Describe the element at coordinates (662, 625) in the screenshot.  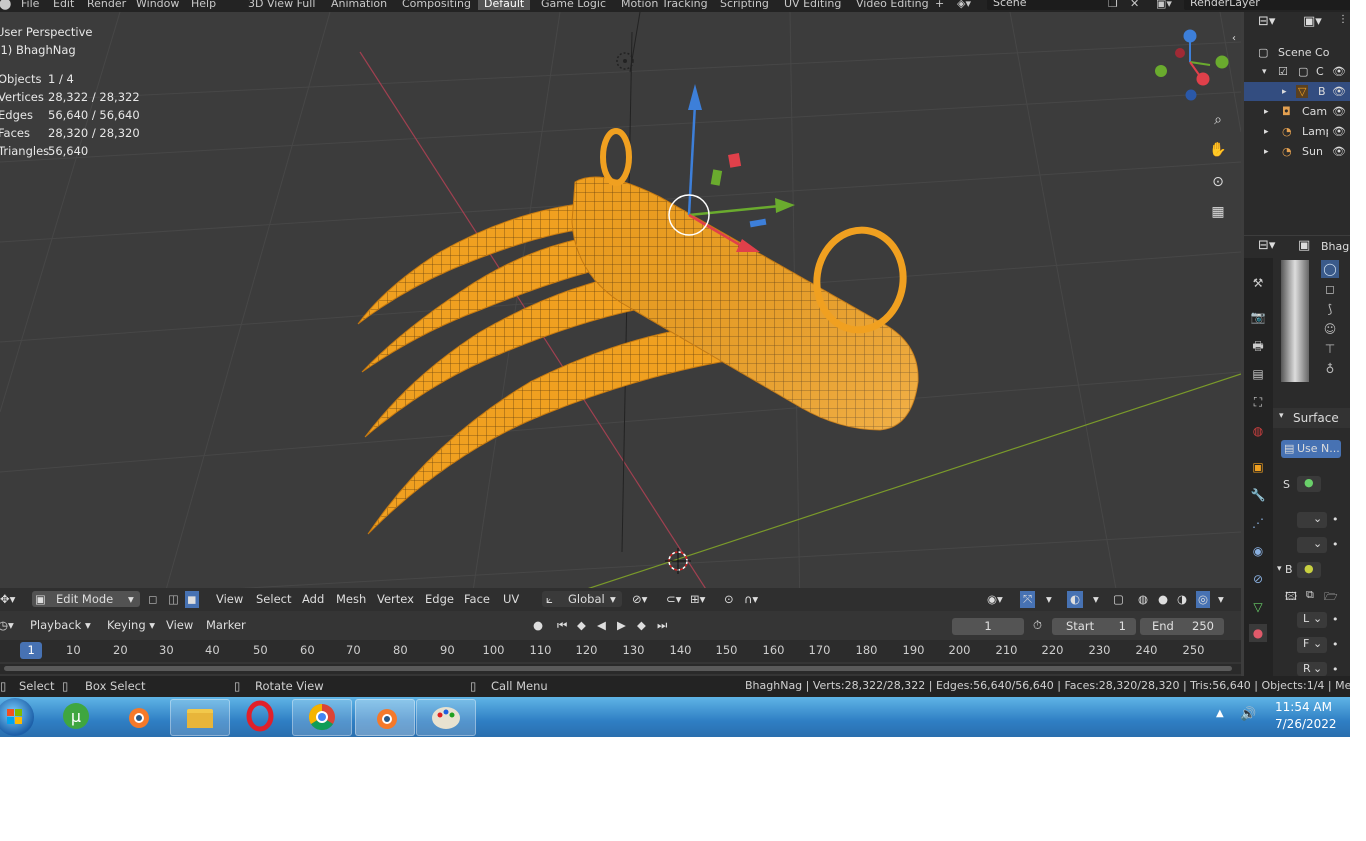
I see `jump-end-icon: ⏭` at that location.